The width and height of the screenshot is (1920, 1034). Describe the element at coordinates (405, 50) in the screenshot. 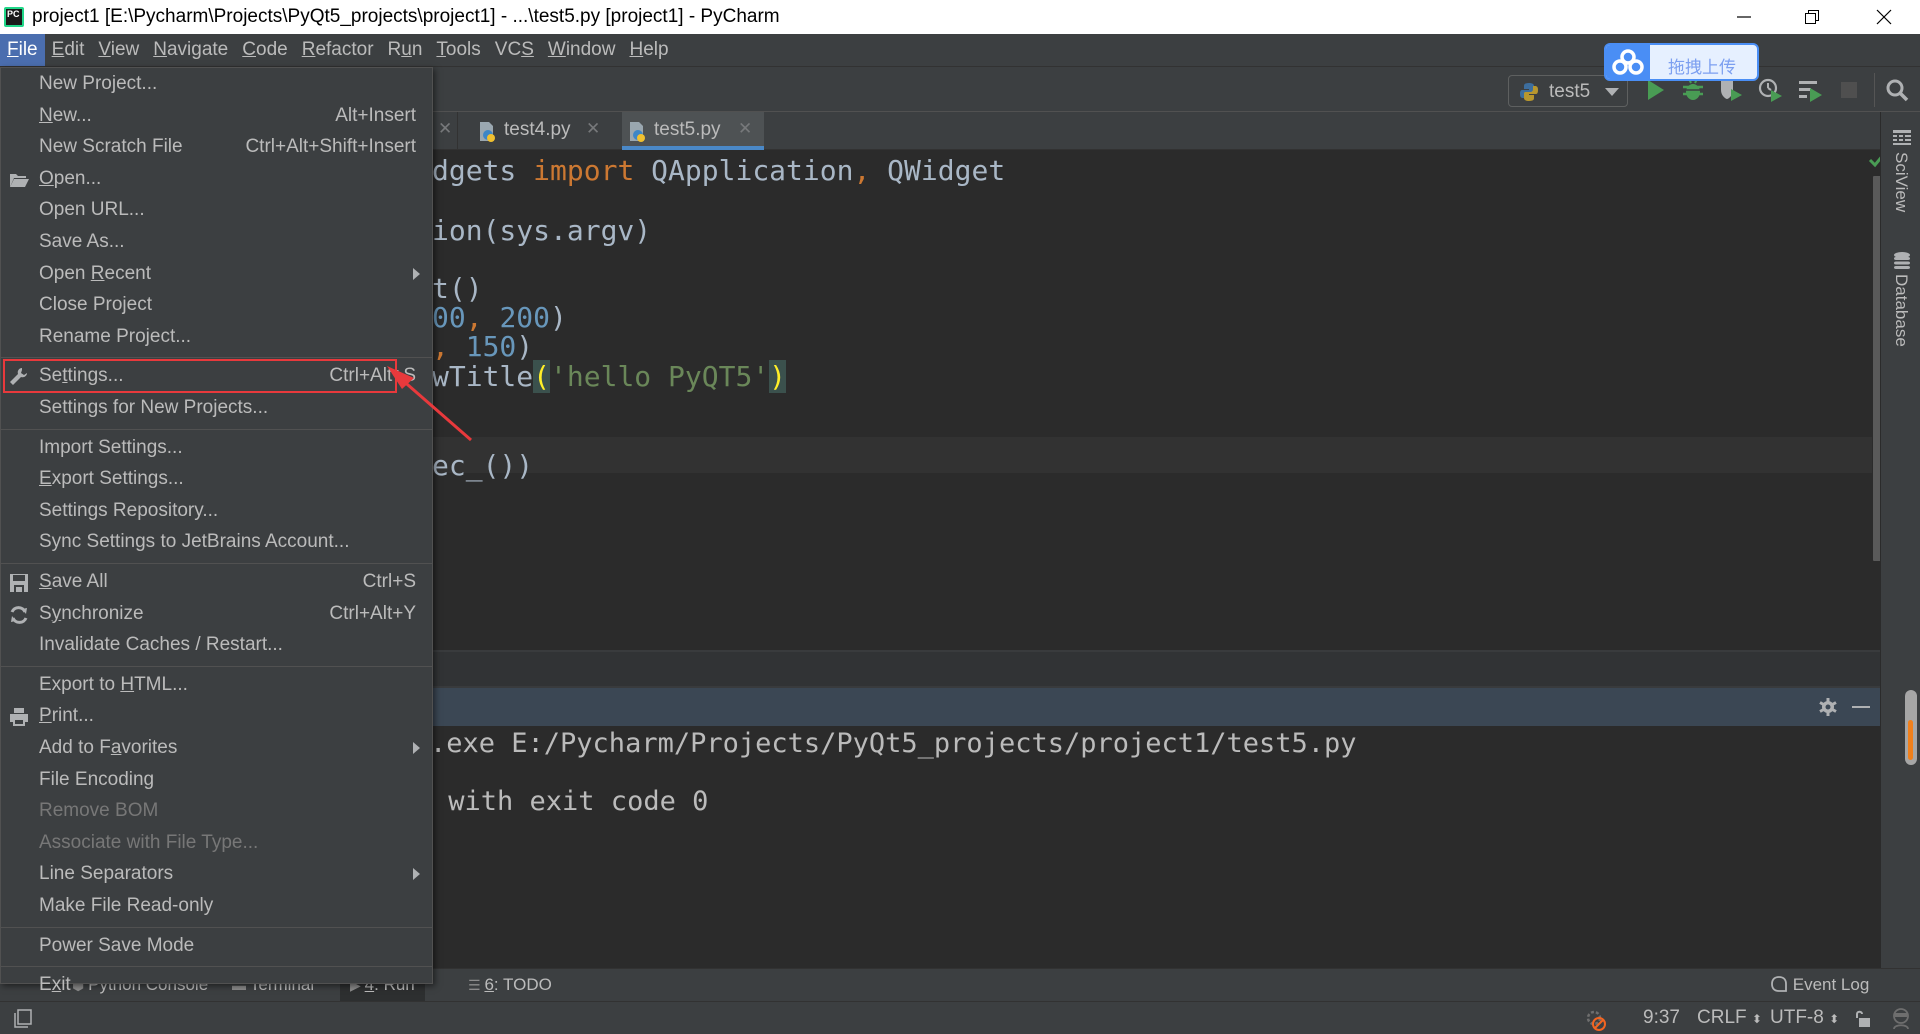

I see `menu-run: Run` at that location.